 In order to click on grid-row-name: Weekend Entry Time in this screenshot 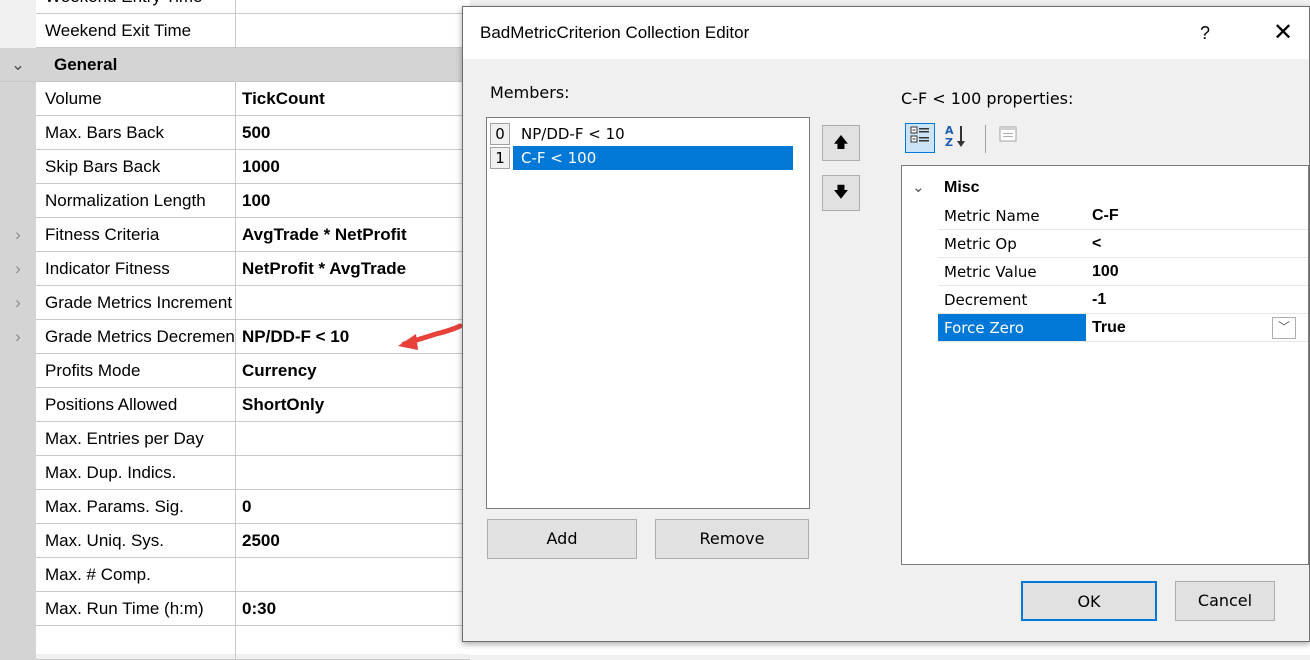, I will do `click(140, 6)`.